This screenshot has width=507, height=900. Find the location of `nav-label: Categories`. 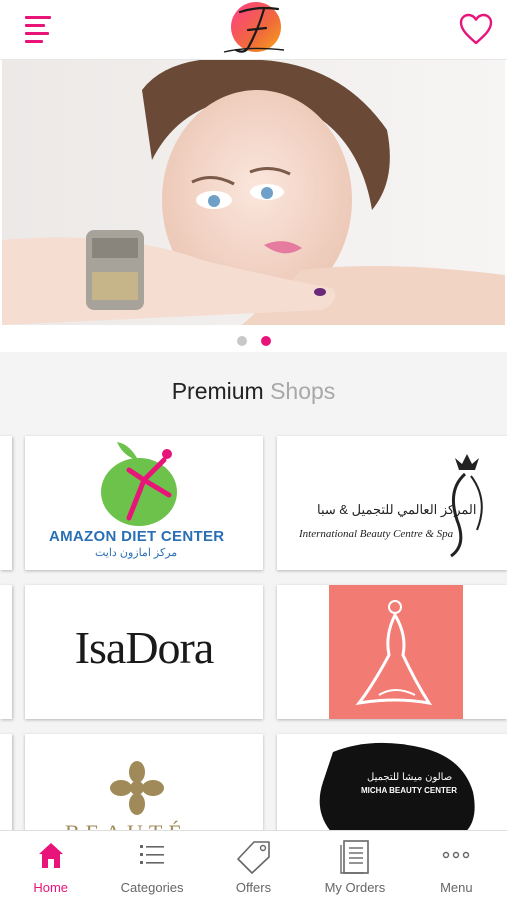

nav-label: Categories is located at coordinates (152, 887).